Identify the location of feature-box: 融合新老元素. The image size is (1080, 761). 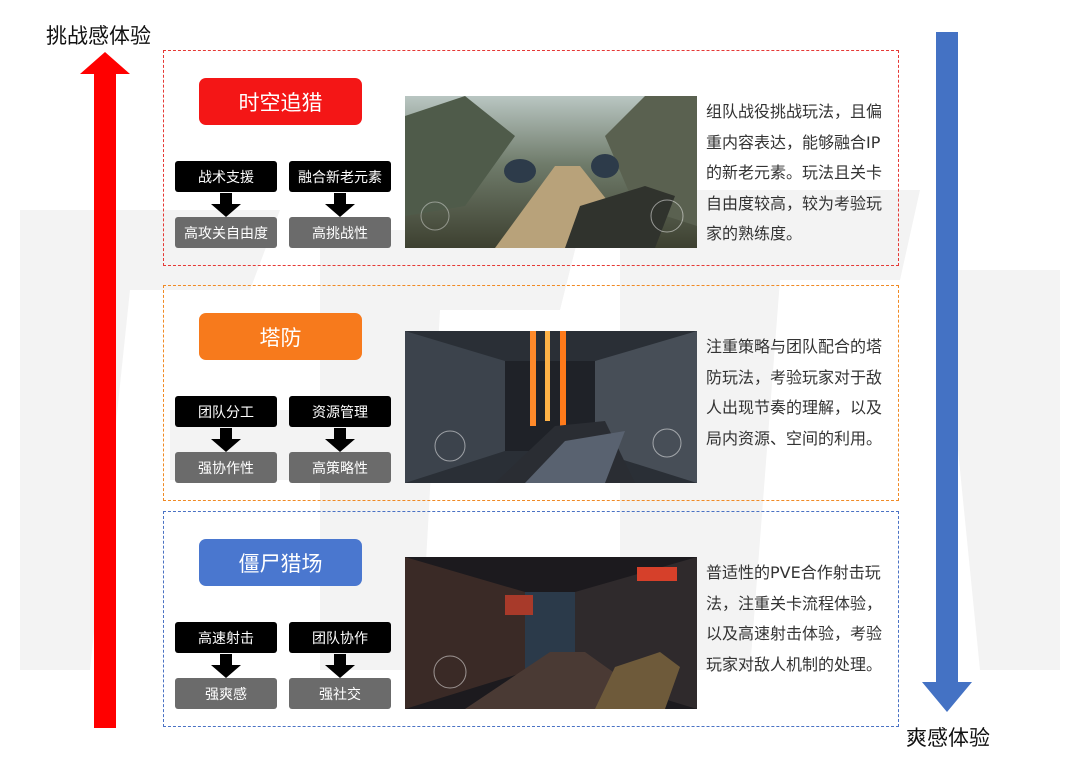
(340, 176).